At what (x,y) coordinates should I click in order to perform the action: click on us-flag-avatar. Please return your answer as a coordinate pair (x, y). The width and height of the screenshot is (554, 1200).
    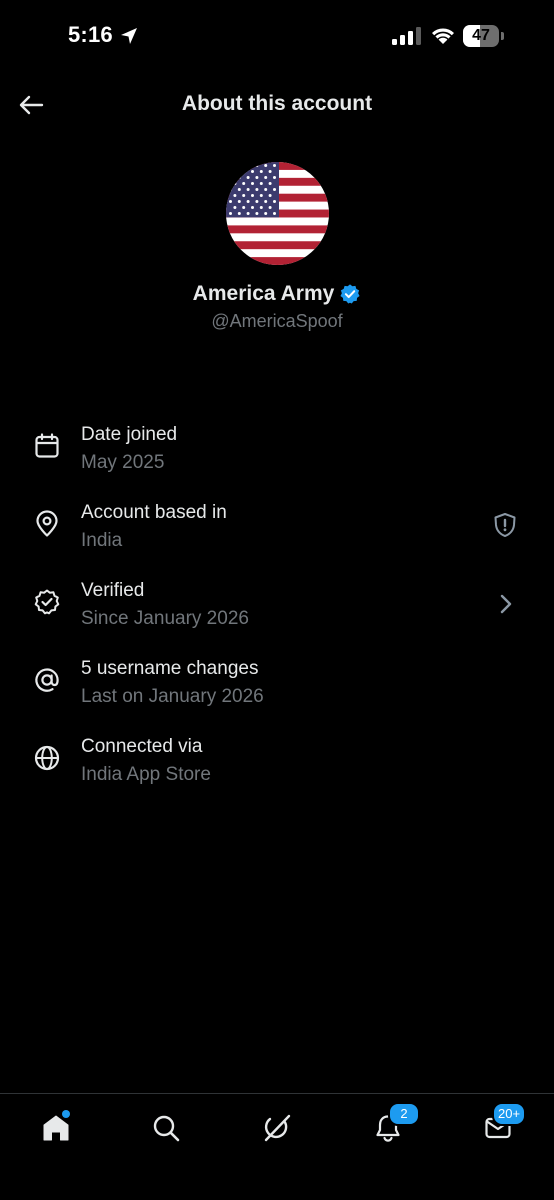
    Looking at the image, I should click on (277, 213).